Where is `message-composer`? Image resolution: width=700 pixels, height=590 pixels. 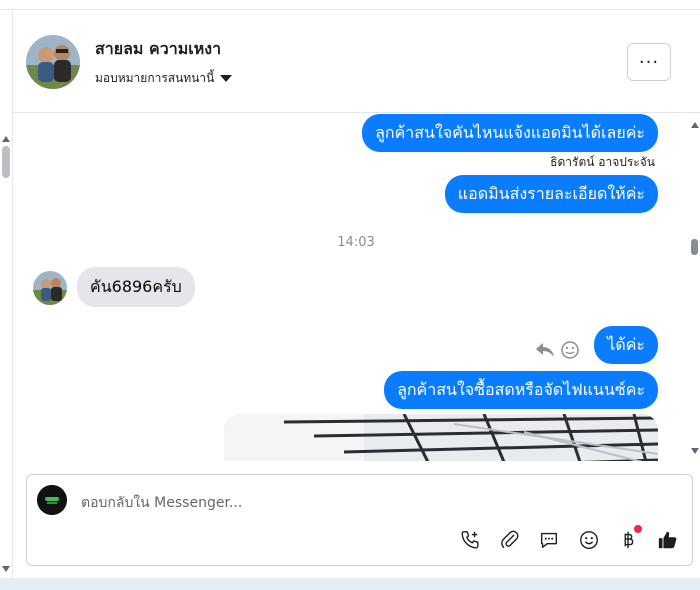 message-composer is located at coordinates (359, 520).